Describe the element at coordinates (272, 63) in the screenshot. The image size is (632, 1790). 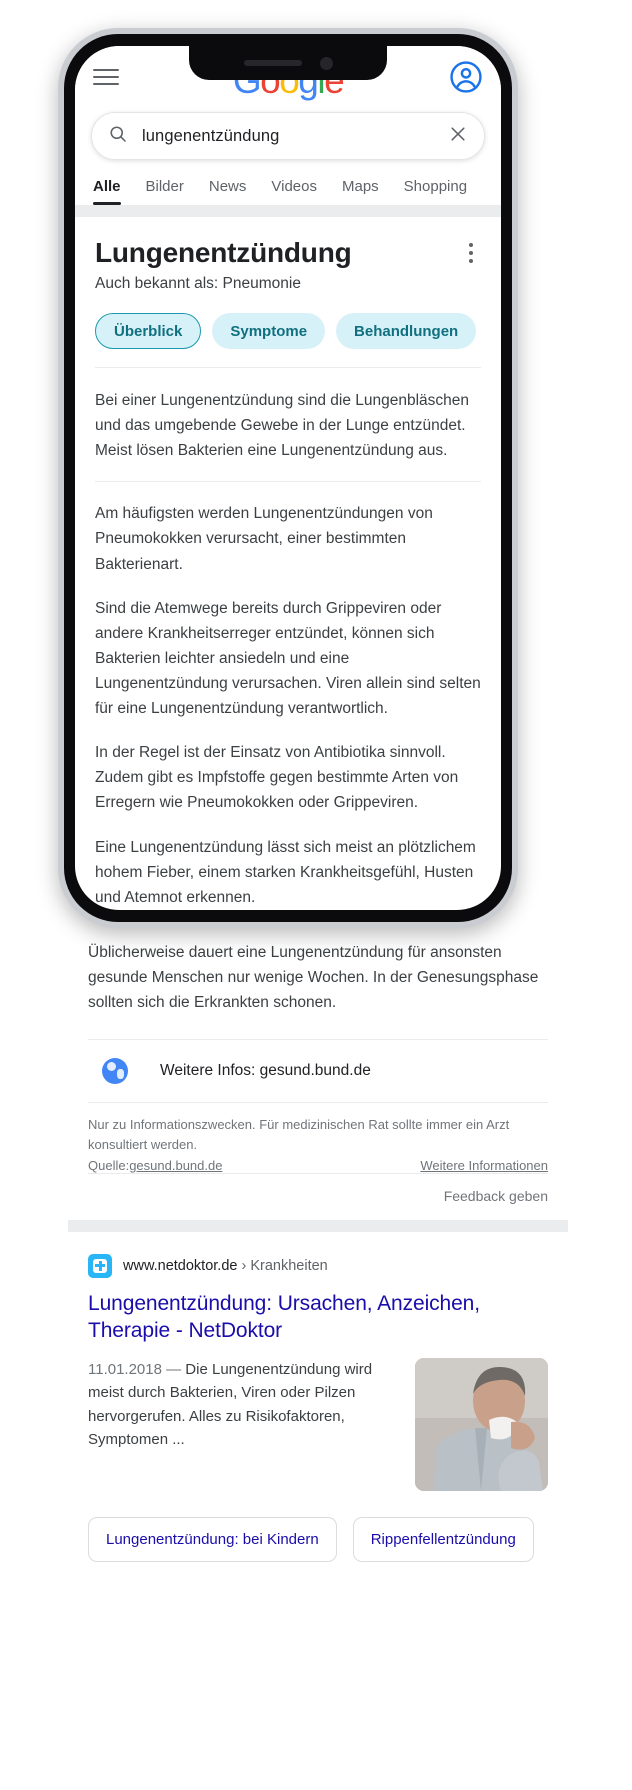
I see `earpiece-speaker` at that location.